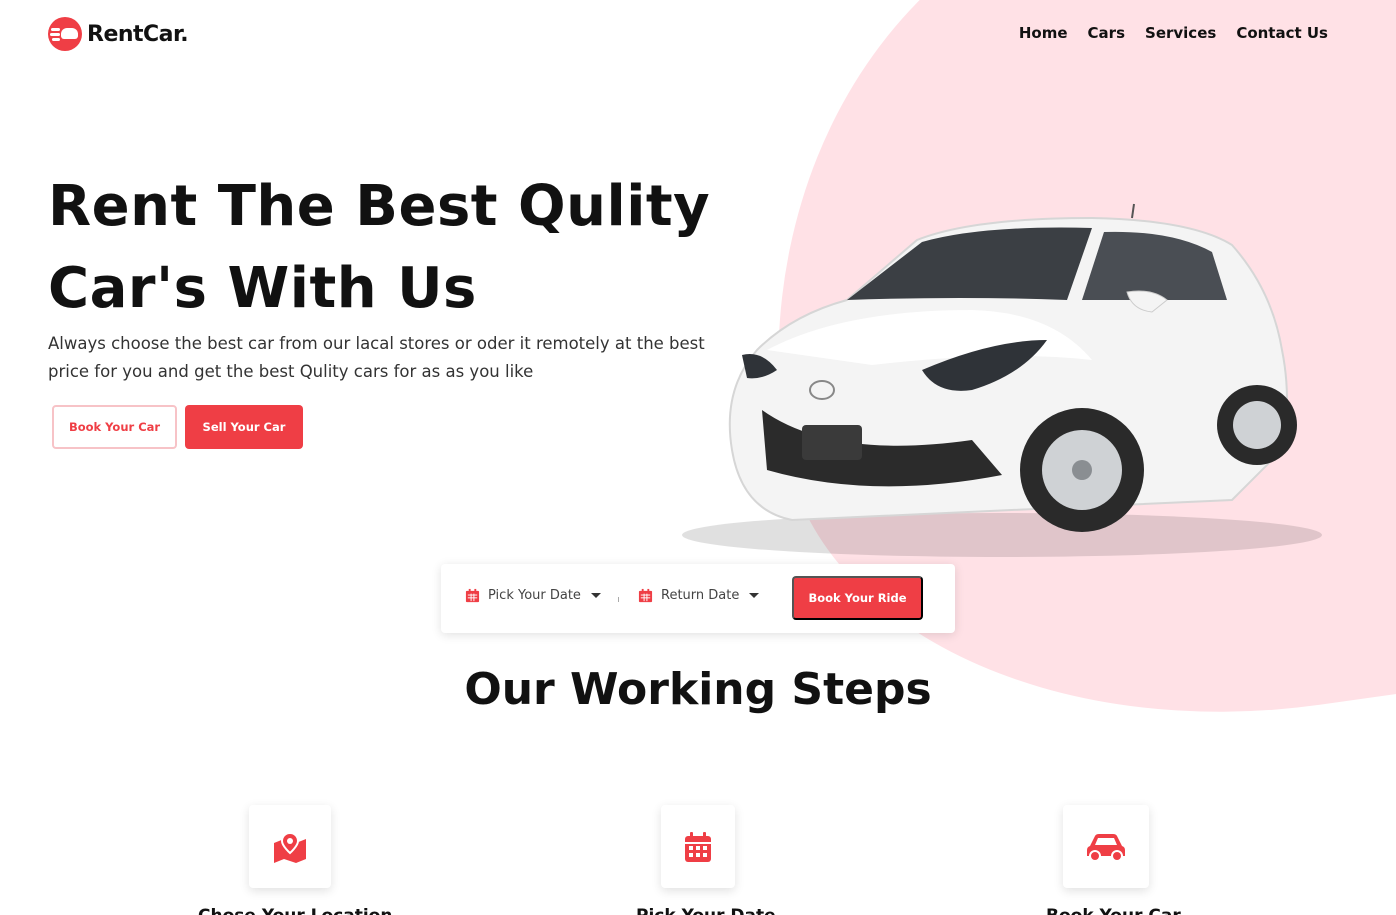 The width and height of the screenshot is (1396, 915). I want to click on map-marker-icon, so click(290, 847).